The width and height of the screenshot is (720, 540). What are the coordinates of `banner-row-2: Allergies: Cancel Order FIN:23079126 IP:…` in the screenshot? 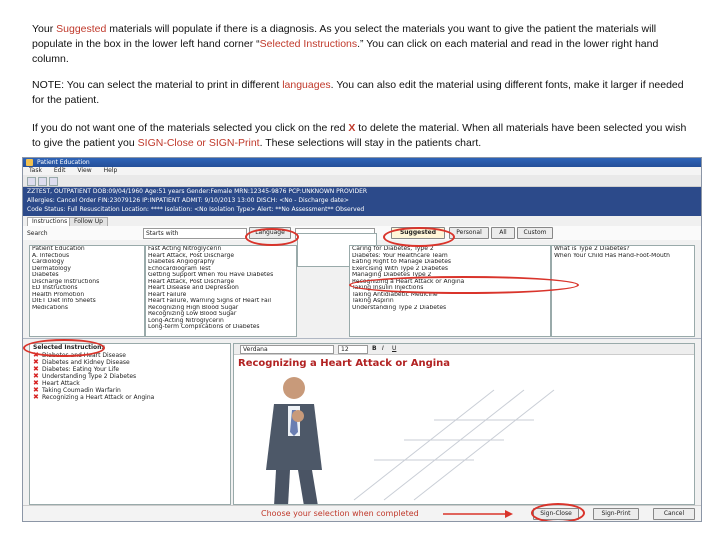 It's located at (188, 200).